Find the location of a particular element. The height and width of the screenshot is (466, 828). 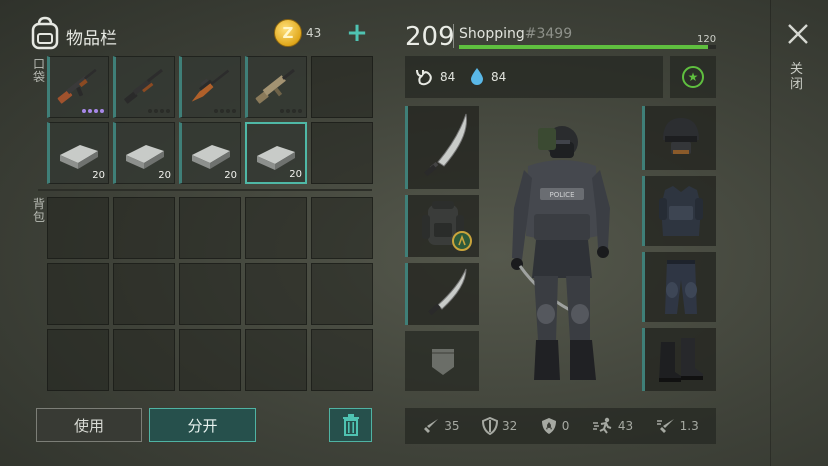

ak-rifle-icon is located at coordinates (77, 86).